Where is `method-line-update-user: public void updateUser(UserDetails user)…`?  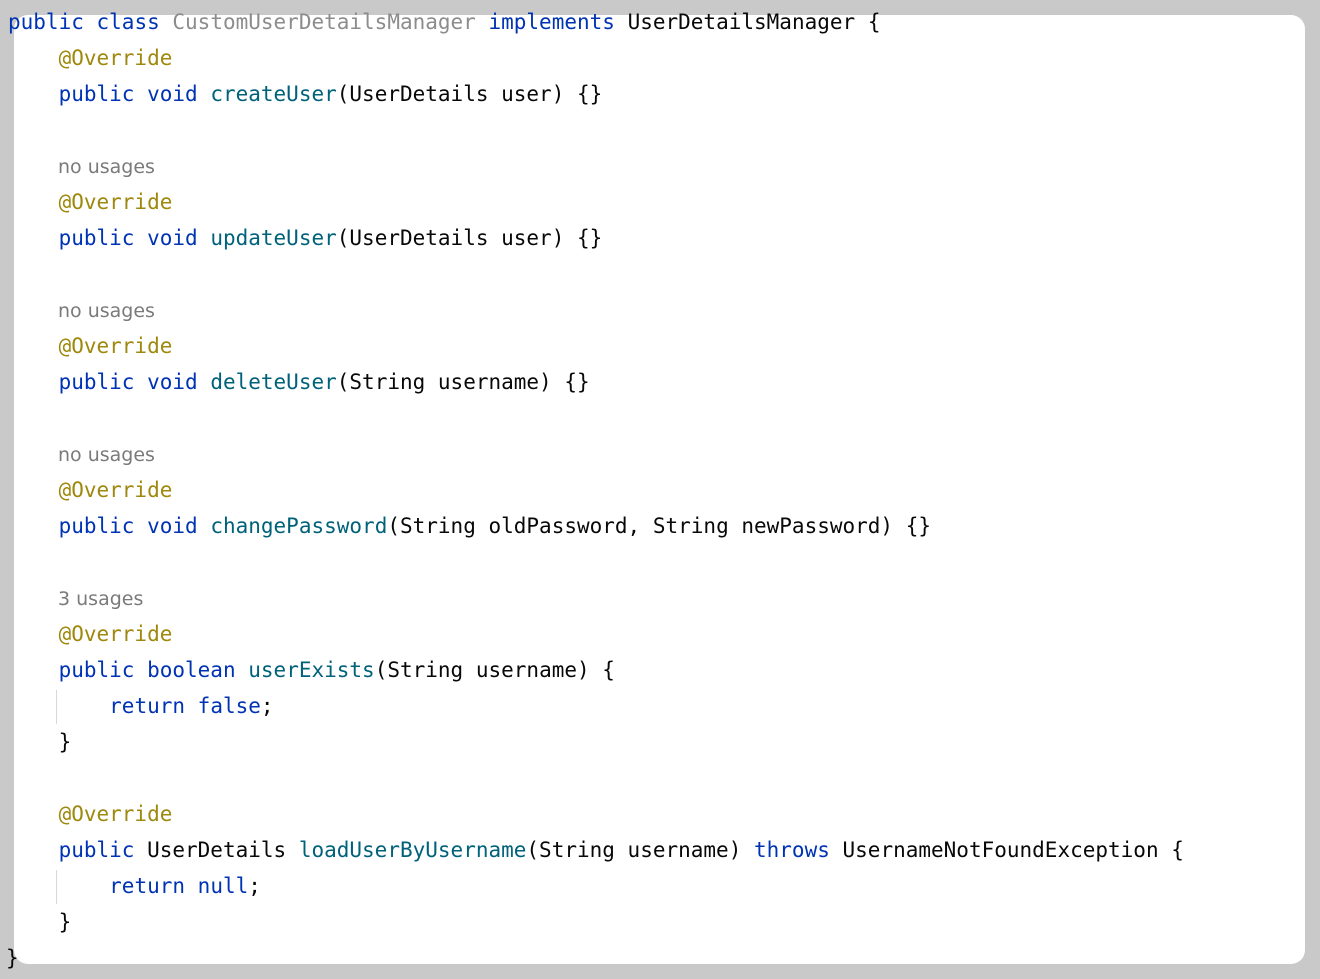
method-line-update-user: public void updateUser(UserDetails user)… is located at coordinates (305, 238).